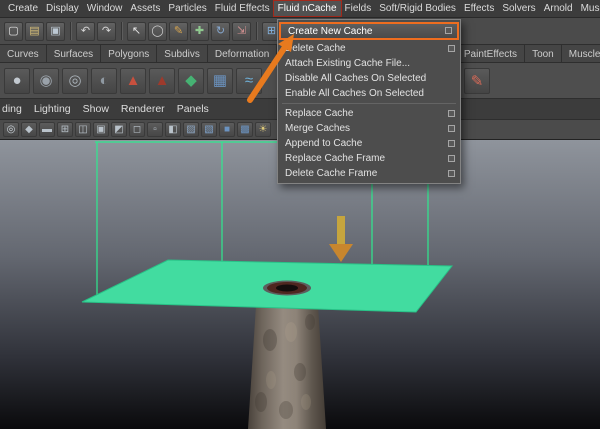 The width and height of the screenshot is (600, 429). I want to click on grid-toggle-icon: ⊞, so click(65, 129).